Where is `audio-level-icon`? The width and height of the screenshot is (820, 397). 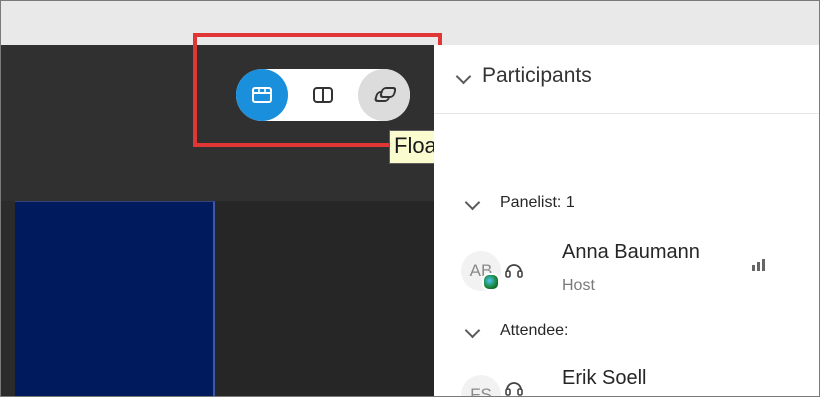 audio-level-icon is located at coordinates (758, 265).